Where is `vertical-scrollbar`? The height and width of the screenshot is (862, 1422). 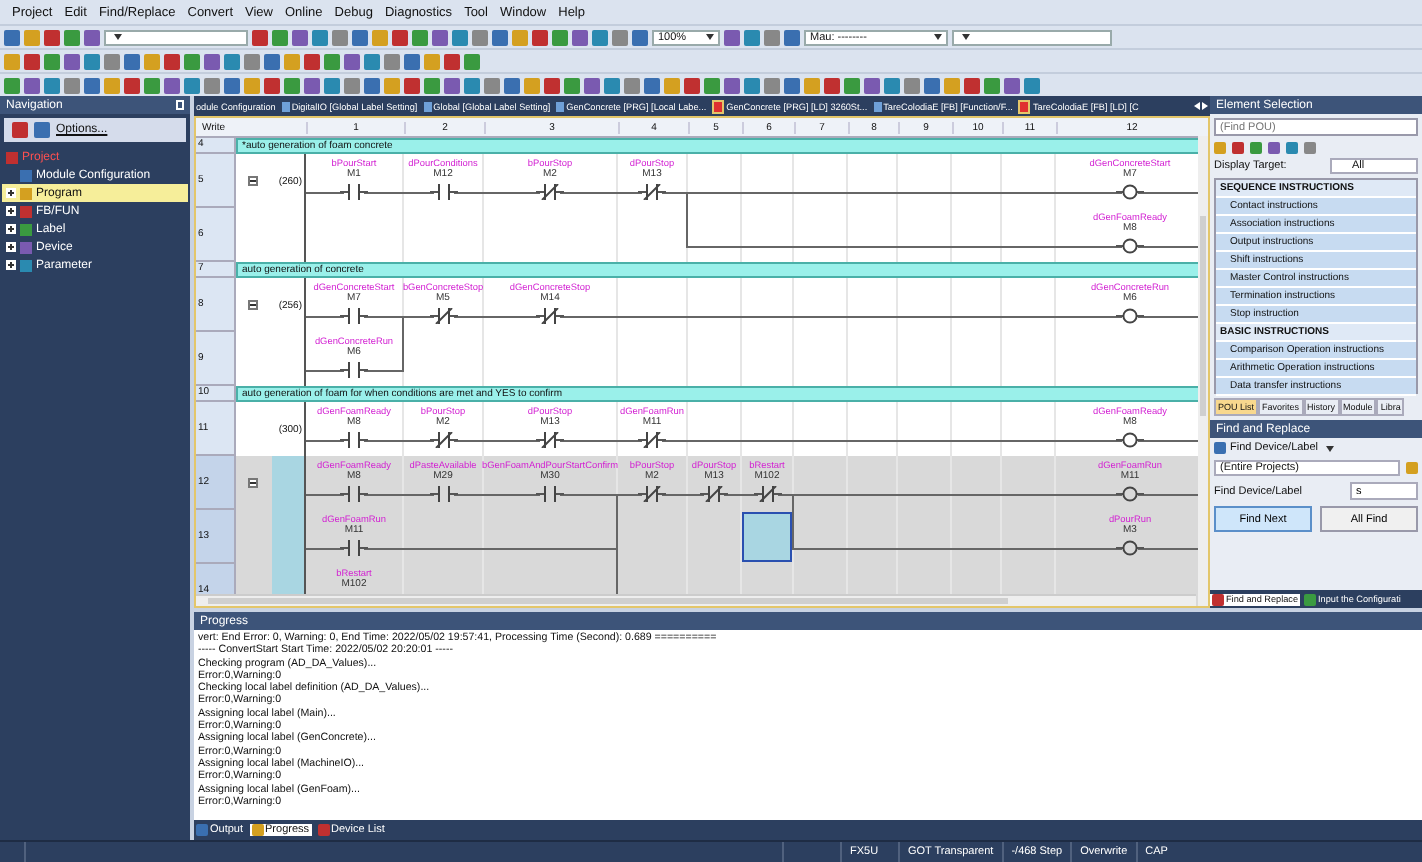 vertical-scrollbar is located at coordinates (1203, 371).